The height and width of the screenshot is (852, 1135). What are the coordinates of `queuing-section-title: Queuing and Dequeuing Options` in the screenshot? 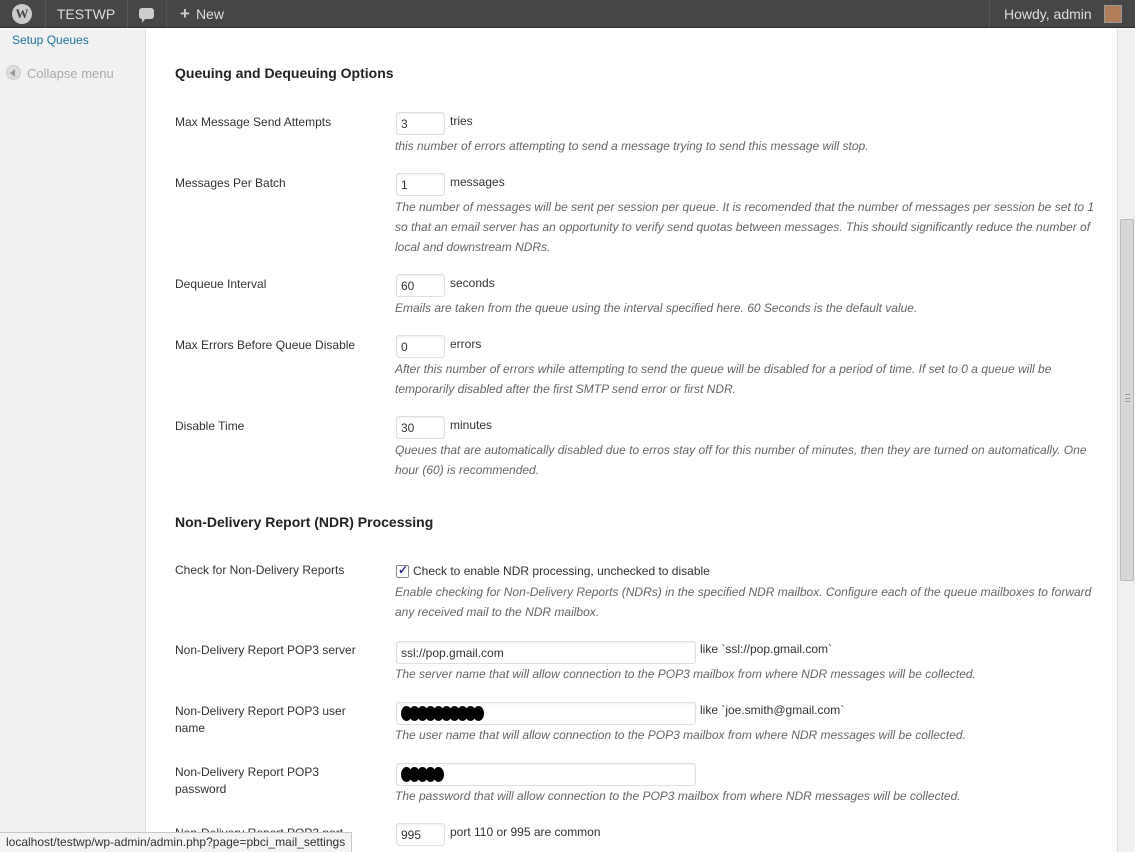 It's located at (284, 73).